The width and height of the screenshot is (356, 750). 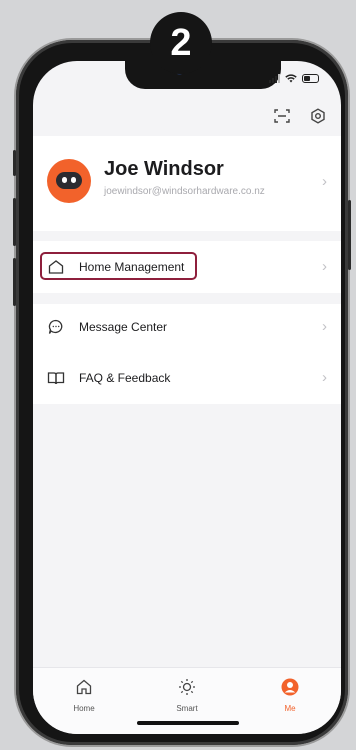 I want to click on wifi-icon, so click(x=291, y=78).